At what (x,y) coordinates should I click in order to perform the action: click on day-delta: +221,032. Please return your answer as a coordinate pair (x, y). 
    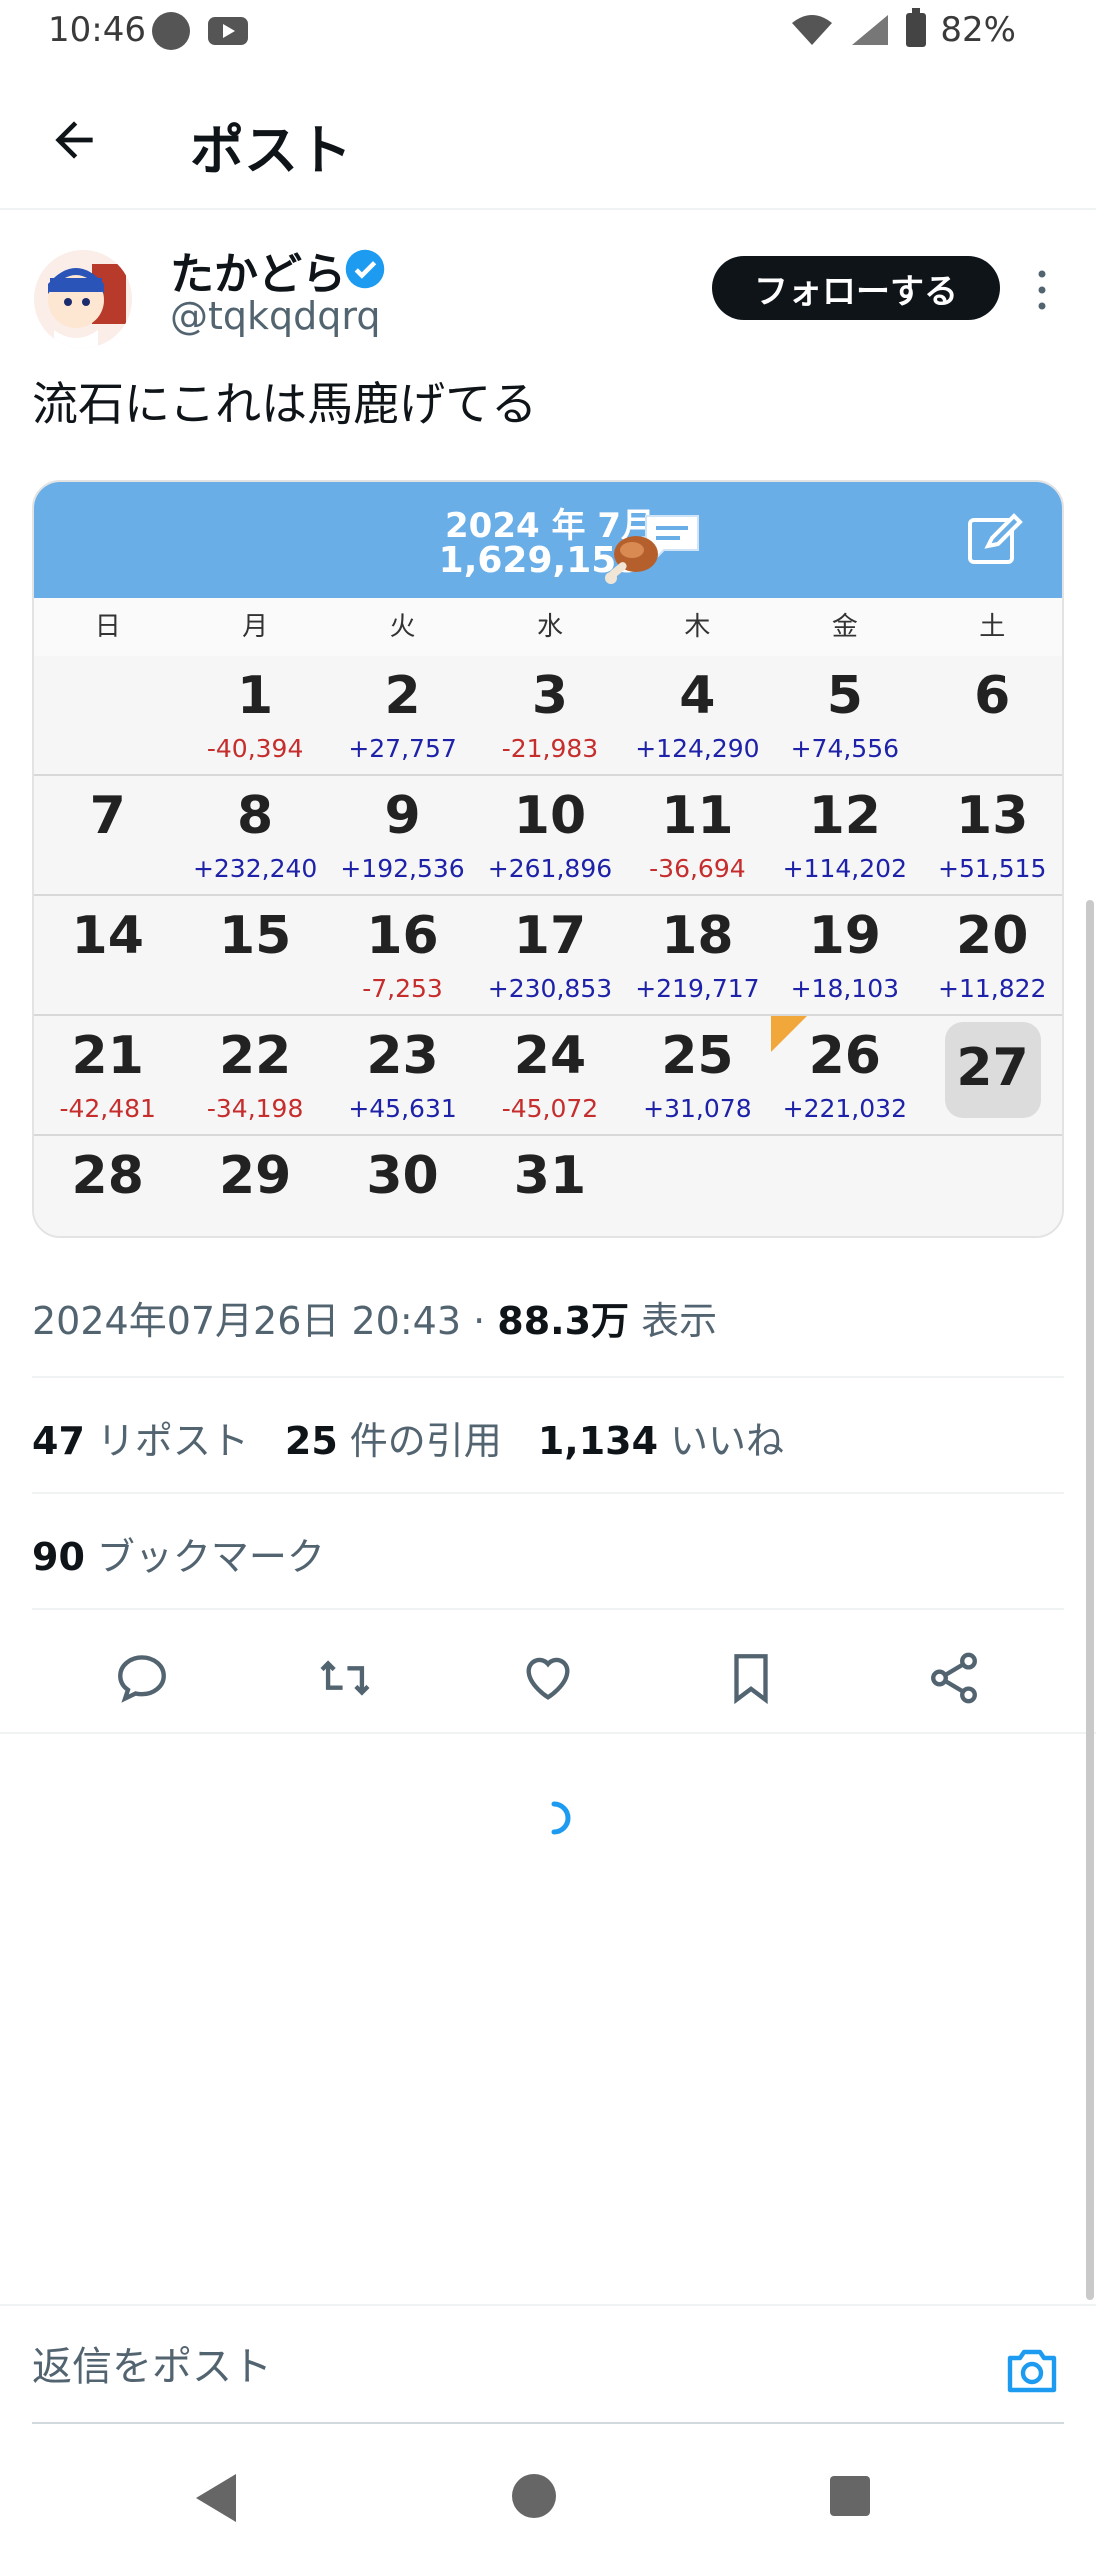
    Looking at the image, I should click on (844, 1108).